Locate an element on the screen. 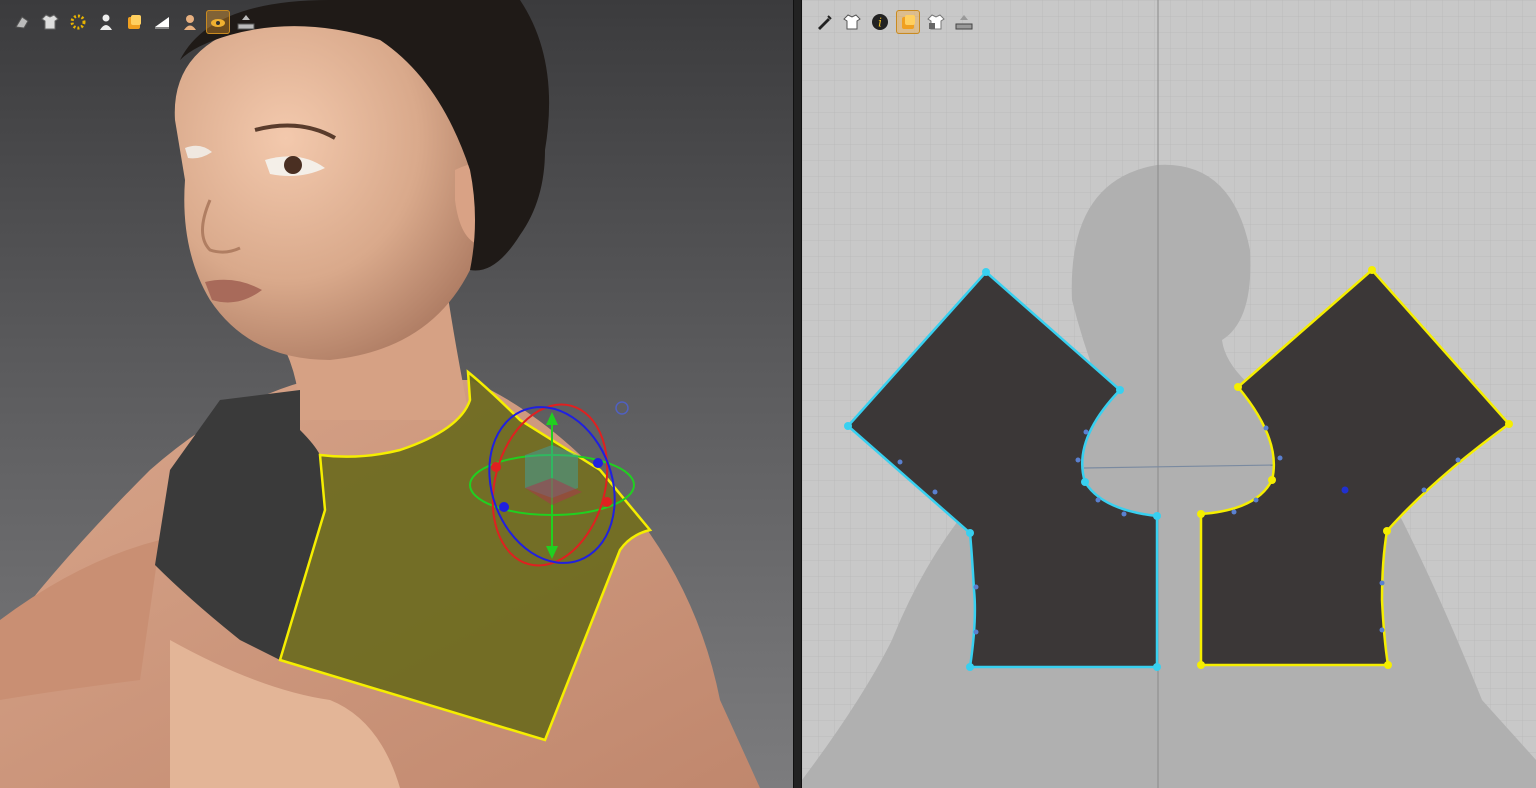  info-button: i is located at coordinates (880, 22).